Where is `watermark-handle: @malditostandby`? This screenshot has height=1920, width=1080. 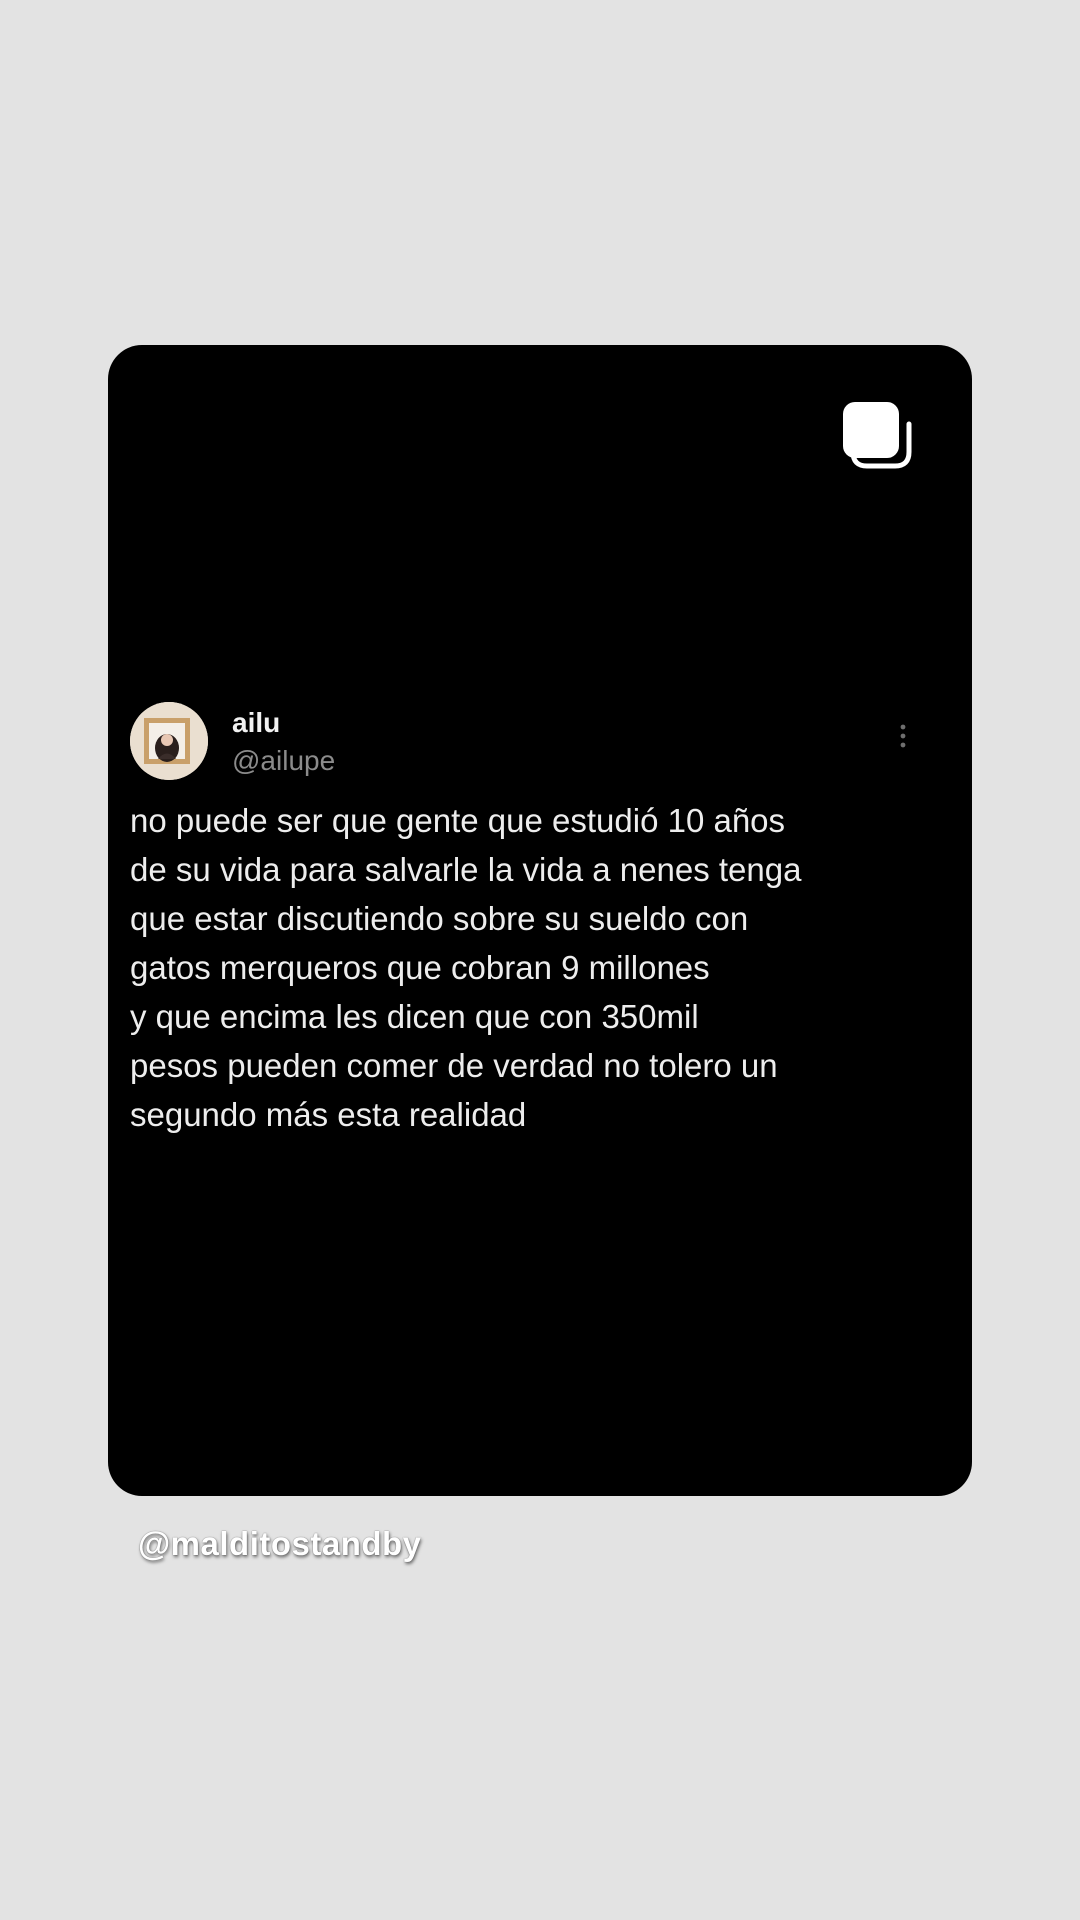 watermark-handle: @malditostandby is located at coordinates (280, 1543).